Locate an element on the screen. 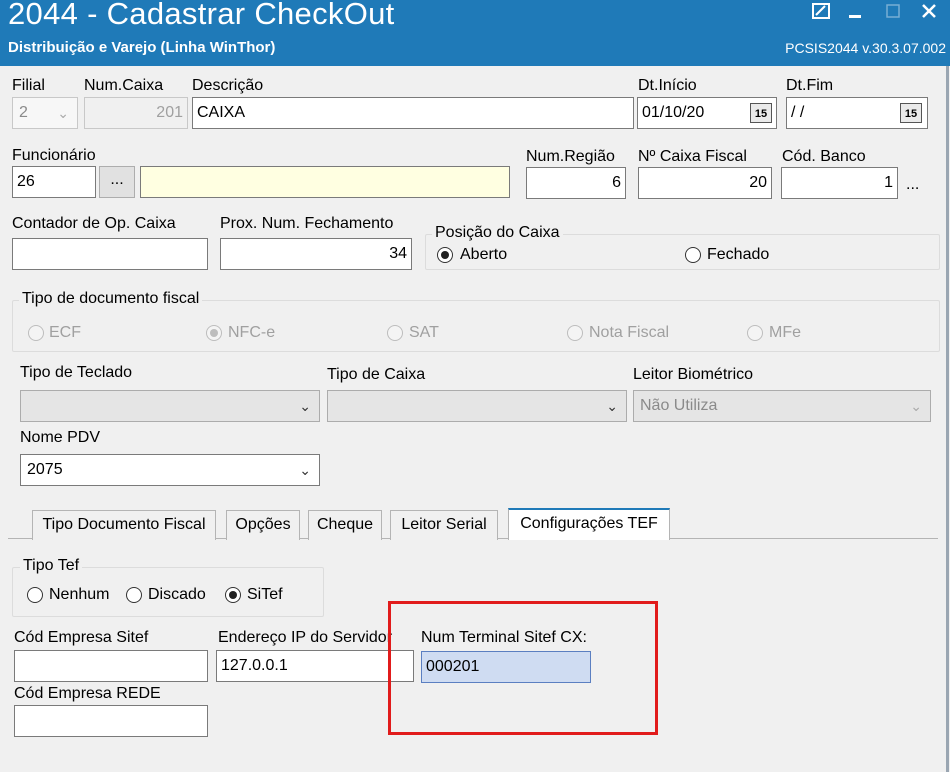  cod-banco-label: Cód. Banco is located at coordinates (824, 156).